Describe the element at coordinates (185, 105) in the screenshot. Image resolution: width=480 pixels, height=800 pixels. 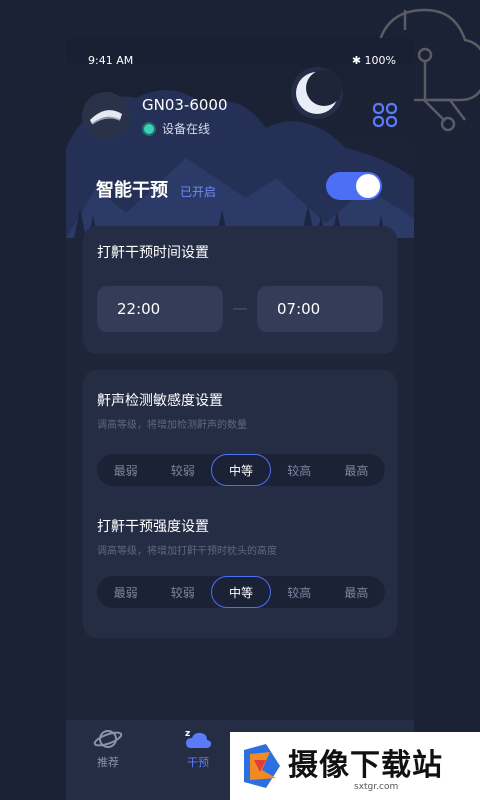
I see `device-name: GN03-6000` at that location.